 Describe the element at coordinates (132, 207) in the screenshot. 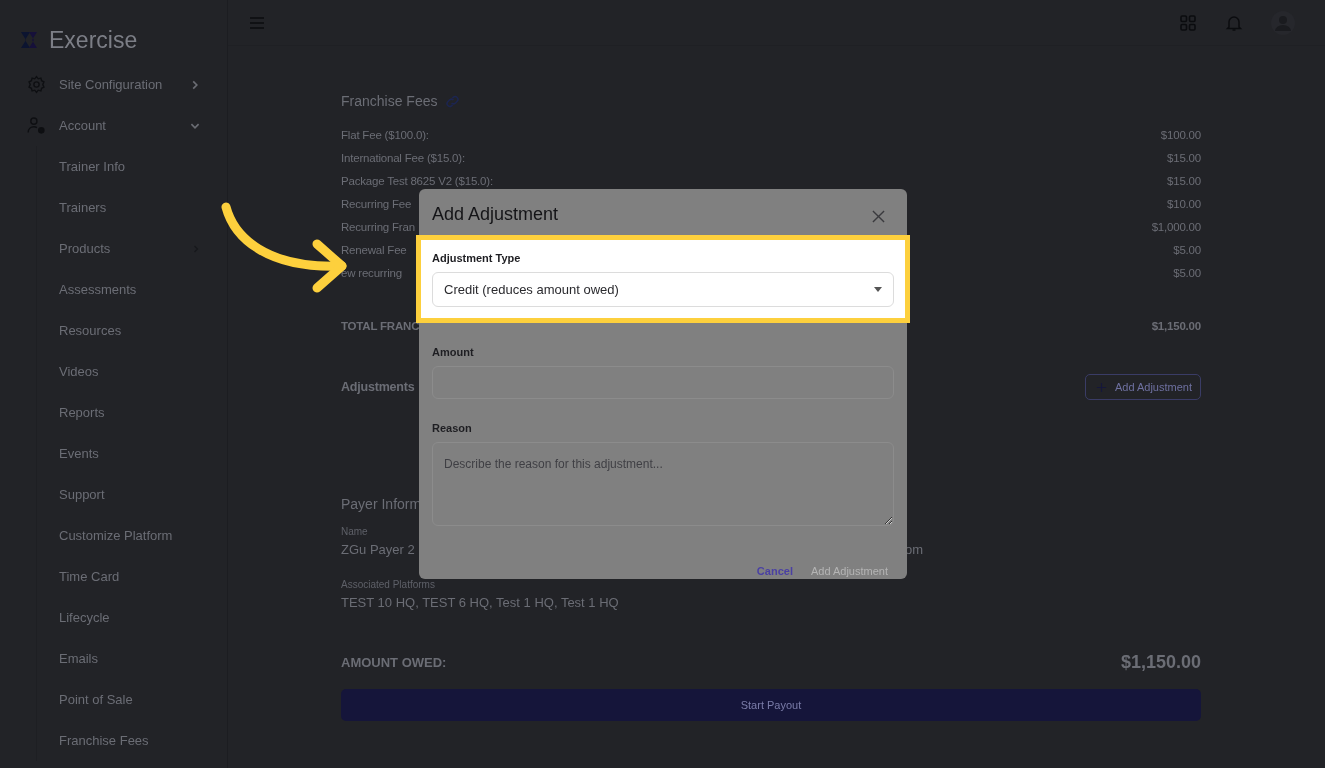

I see `sidebar-item: Trainers` at that location.